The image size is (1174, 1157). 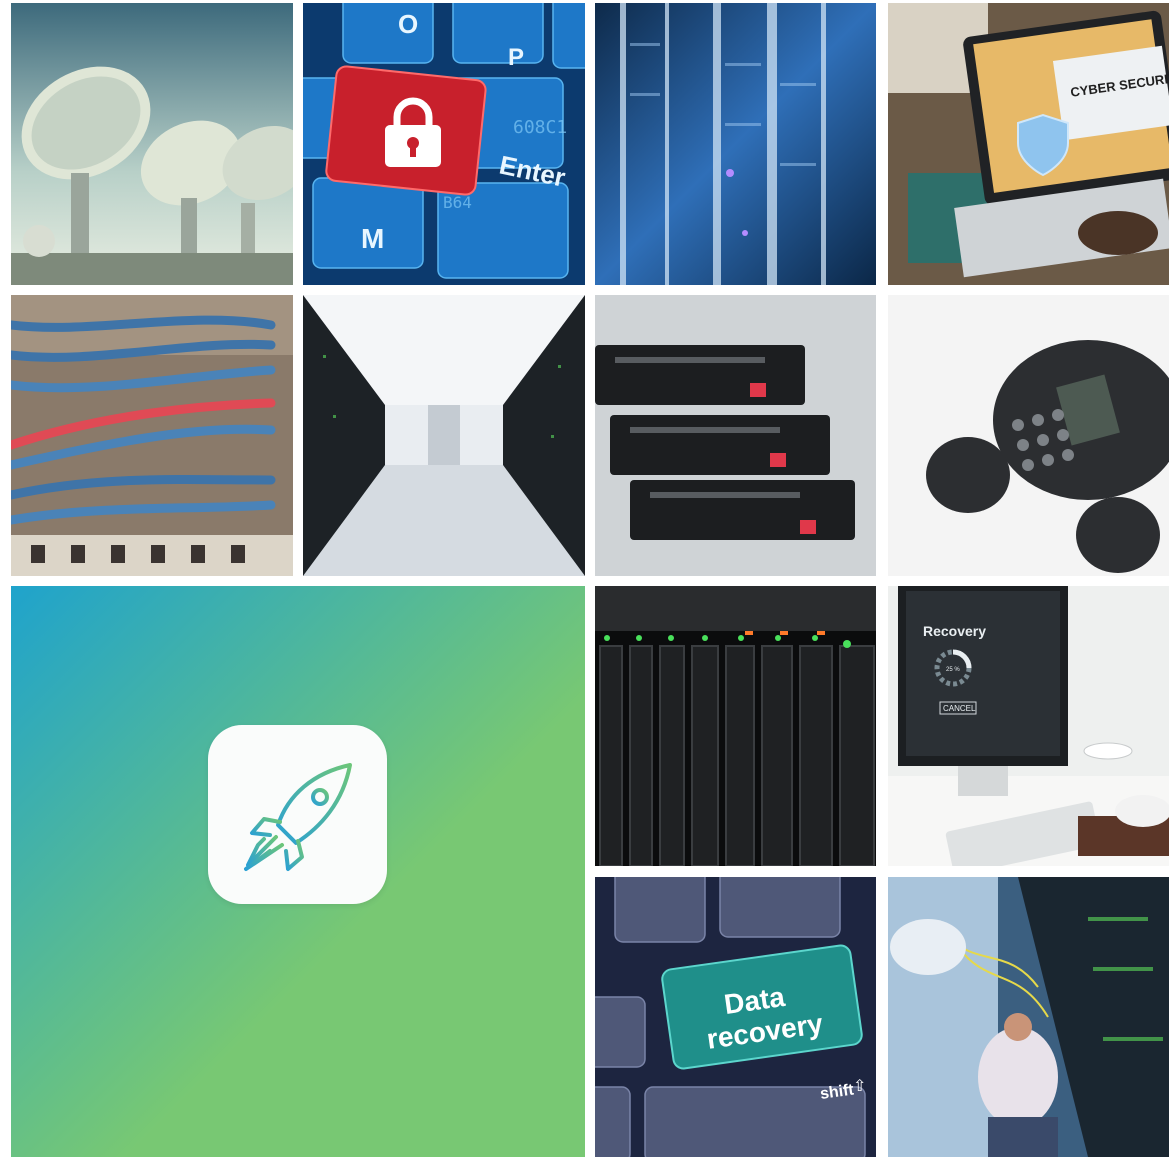 I want to click on server-corridor-image, so click(x=444, y=435).